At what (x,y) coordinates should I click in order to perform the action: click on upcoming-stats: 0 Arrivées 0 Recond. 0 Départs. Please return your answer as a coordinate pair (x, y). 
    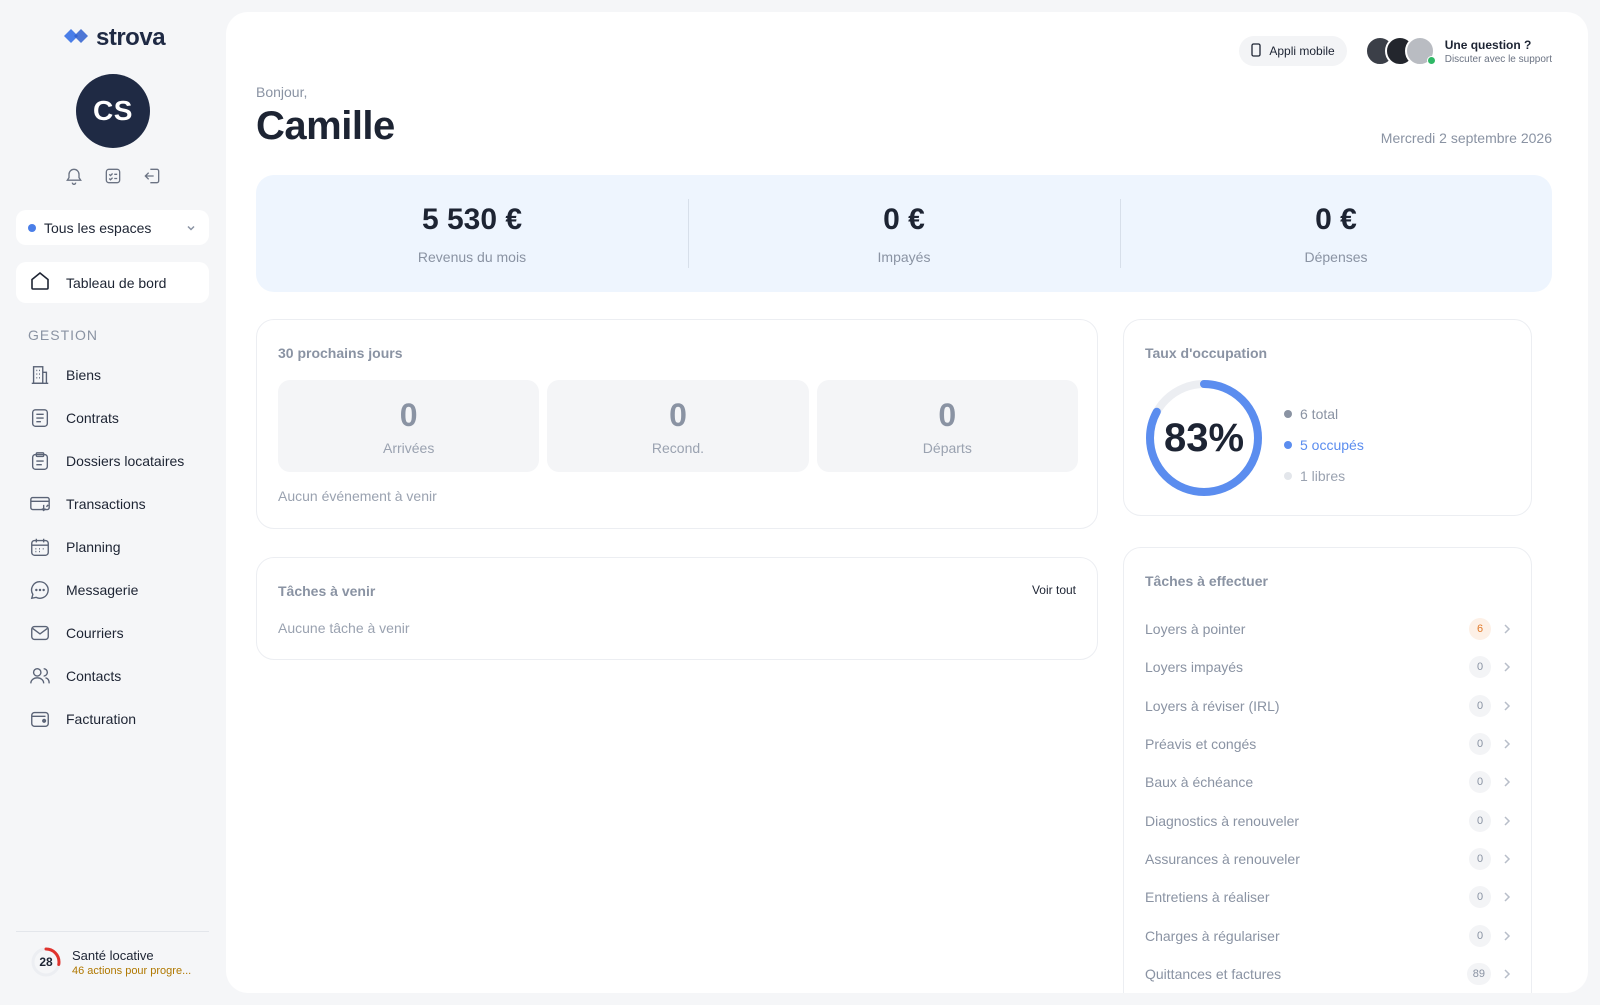
    Looking at the image, I should click on (678, 426).